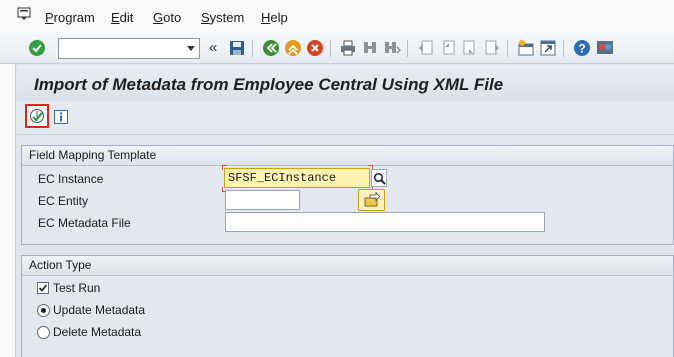 Image resolution: width=674 pixels, height=357 pixels. I want to click on update-metadata-label: Update Metadata, so click(99, 310).